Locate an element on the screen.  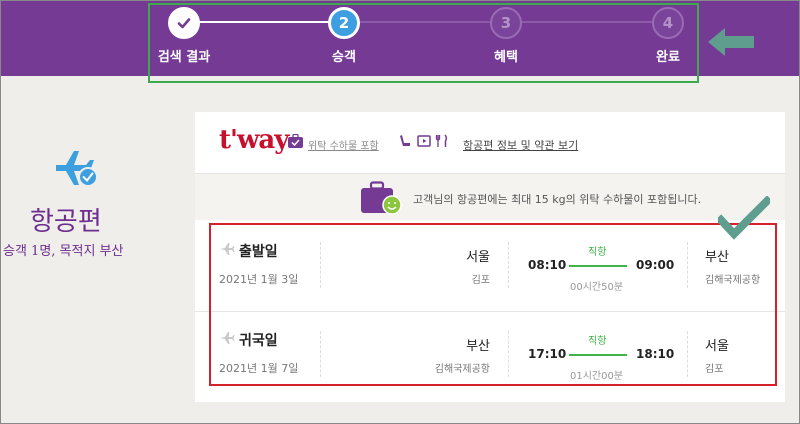
baggage-notice-text: 고객님의 항공편에는 최대 15 kg의 위탁 수하물이 포함됩니다. is located at coordinates (557, 199).